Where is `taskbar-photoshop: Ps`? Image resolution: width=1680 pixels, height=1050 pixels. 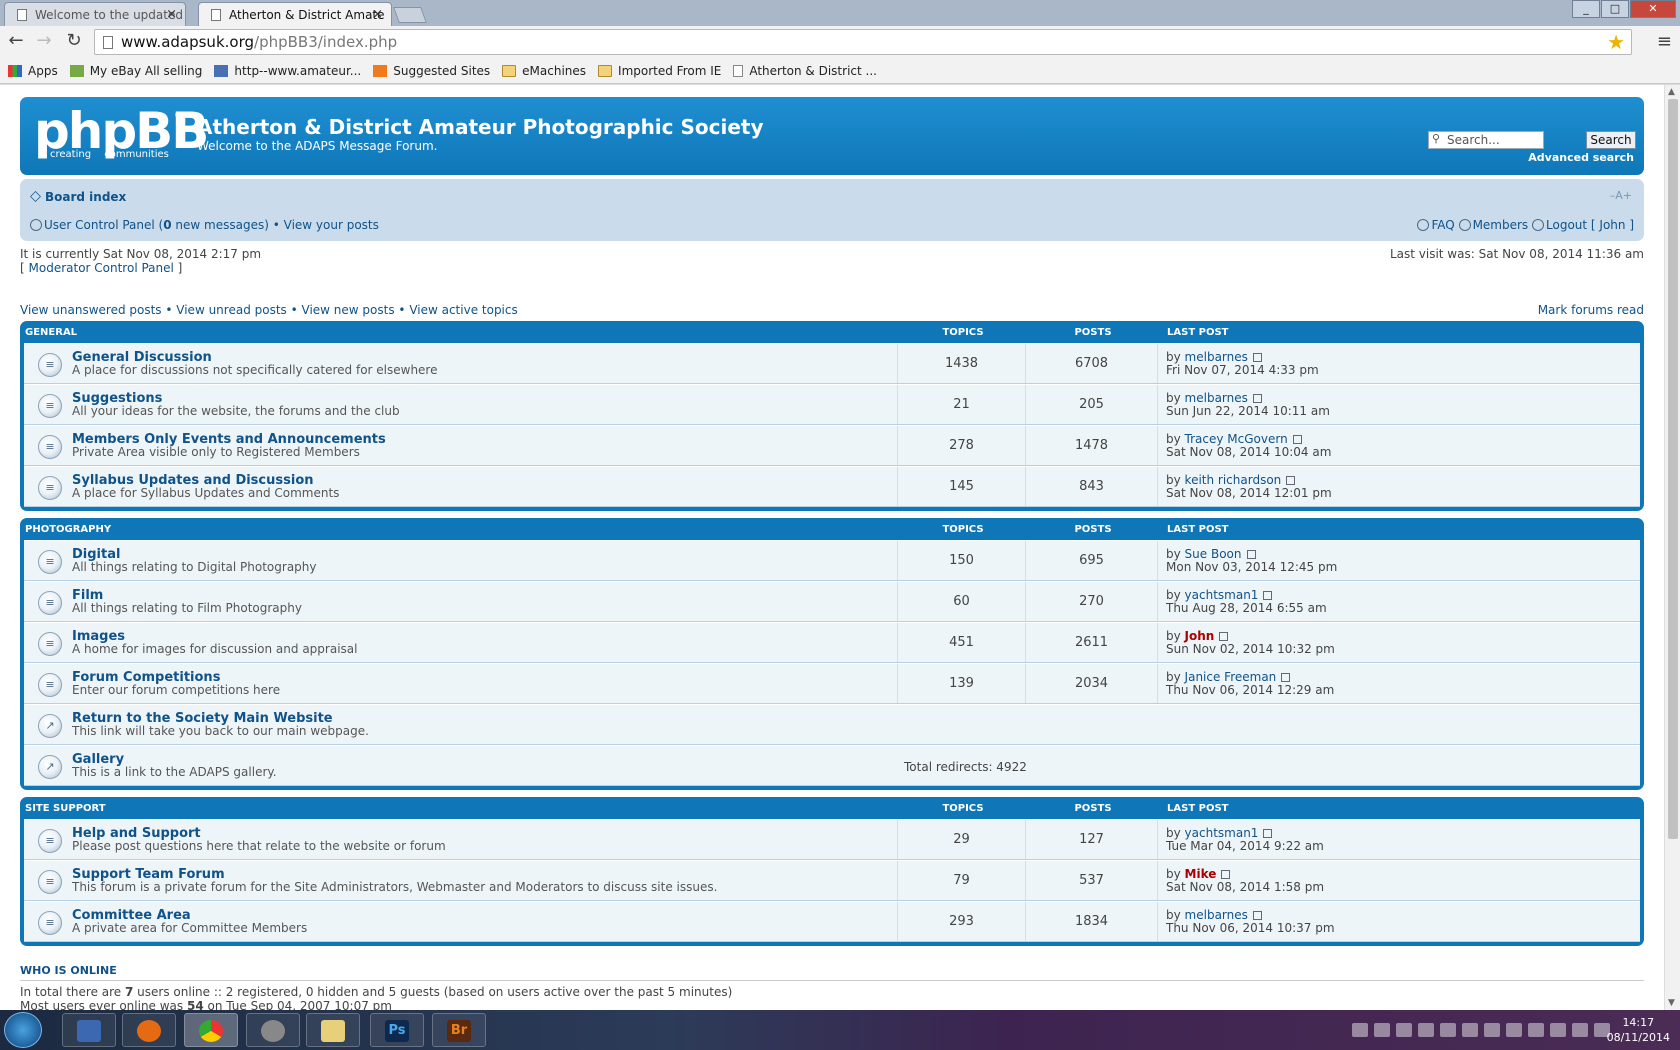 taskbar-photoshop: Ps is located at coordinates (397, 1030).